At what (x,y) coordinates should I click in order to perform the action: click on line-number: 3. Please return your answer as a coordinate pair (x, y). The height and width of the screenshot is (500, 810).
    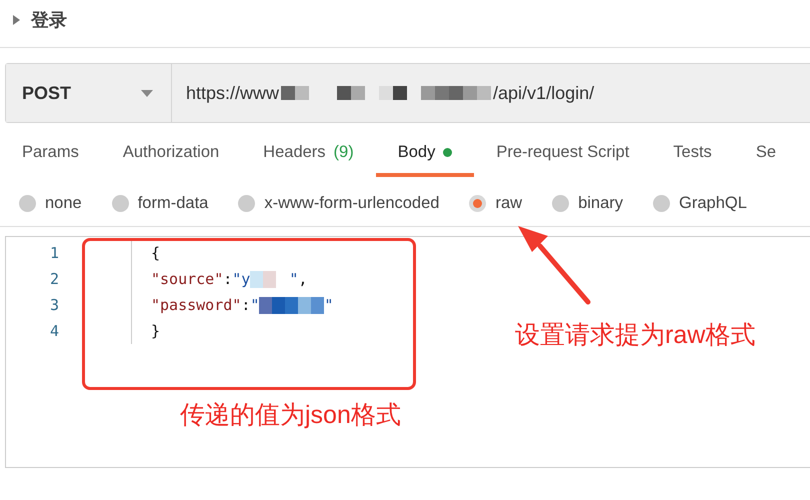
    Looking at the image, I should click on (53, 305).